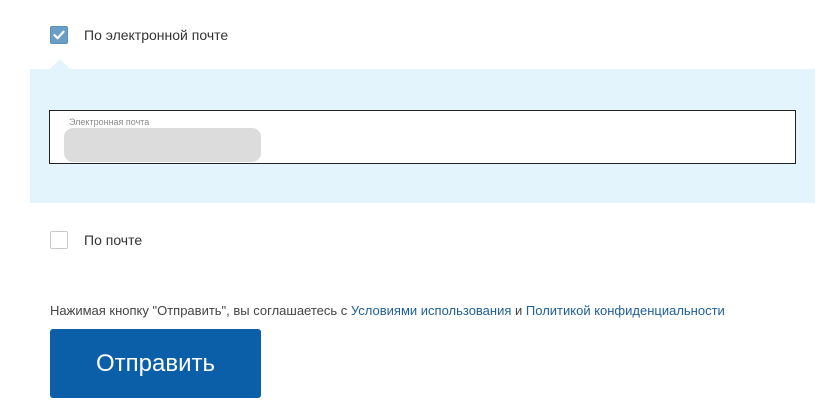 The height and width of the screenshot is (400, 834). Describe the element at coordinates (625, 310) in the screenshot. I see `privacy-link: Политикой конфиденциальности` at that location.